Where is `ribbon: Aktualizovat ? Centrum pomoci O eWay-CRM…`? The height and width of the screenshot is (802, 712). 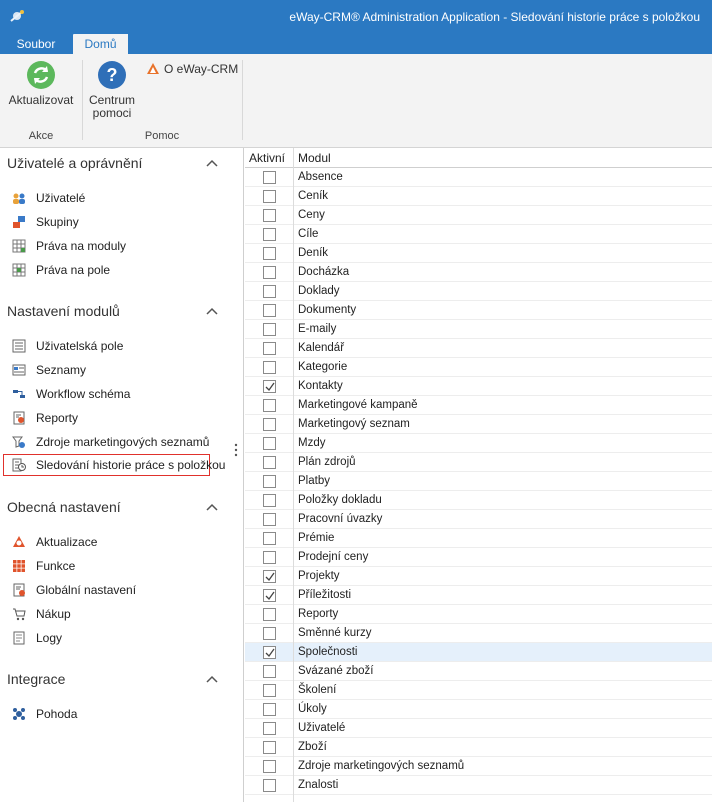 ribbon: Aktualizovat ? Centrum pomoci O eWay-CRM… is located at coordinates (356, 101).